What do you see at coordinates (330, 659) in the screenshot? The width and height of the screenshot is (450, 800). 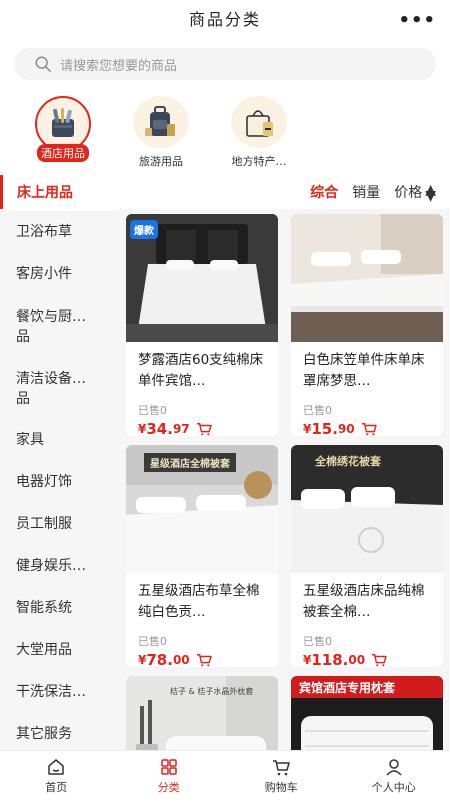 I see `price-integer: 118.` at bounding box center [330, 659].